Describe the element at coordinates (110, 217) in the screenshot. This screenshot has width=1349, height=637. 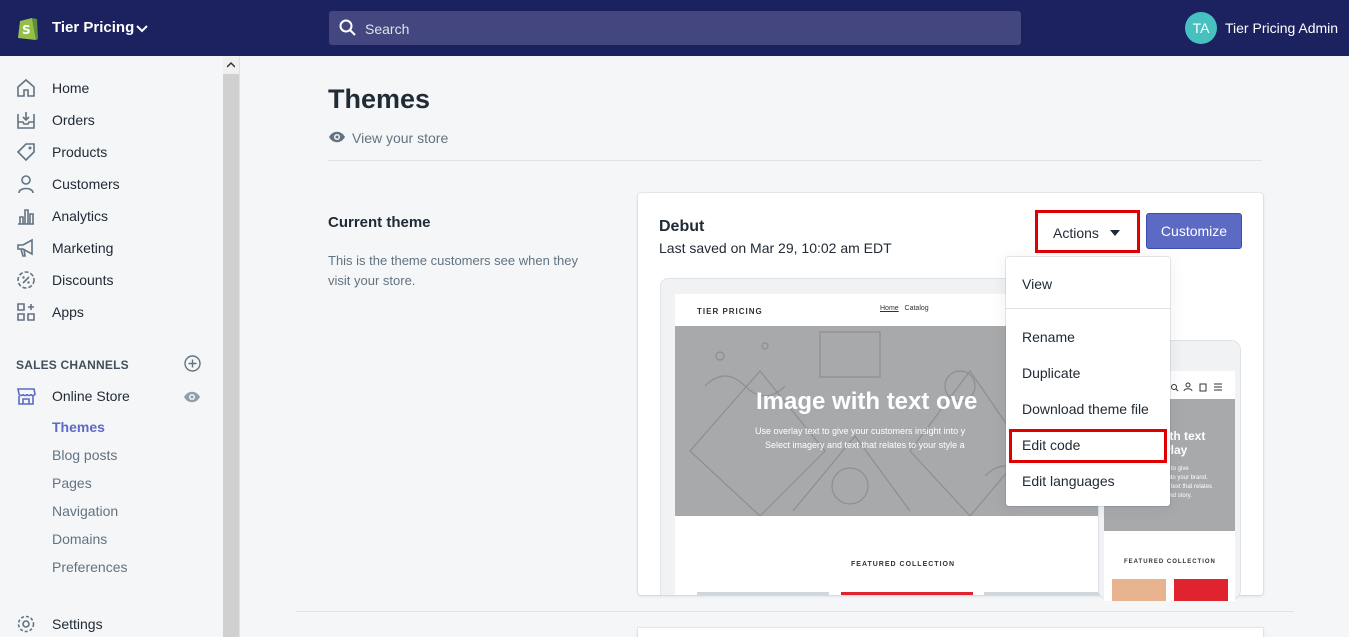
I see `sidebar-item-analytics: Analytics` at that location.